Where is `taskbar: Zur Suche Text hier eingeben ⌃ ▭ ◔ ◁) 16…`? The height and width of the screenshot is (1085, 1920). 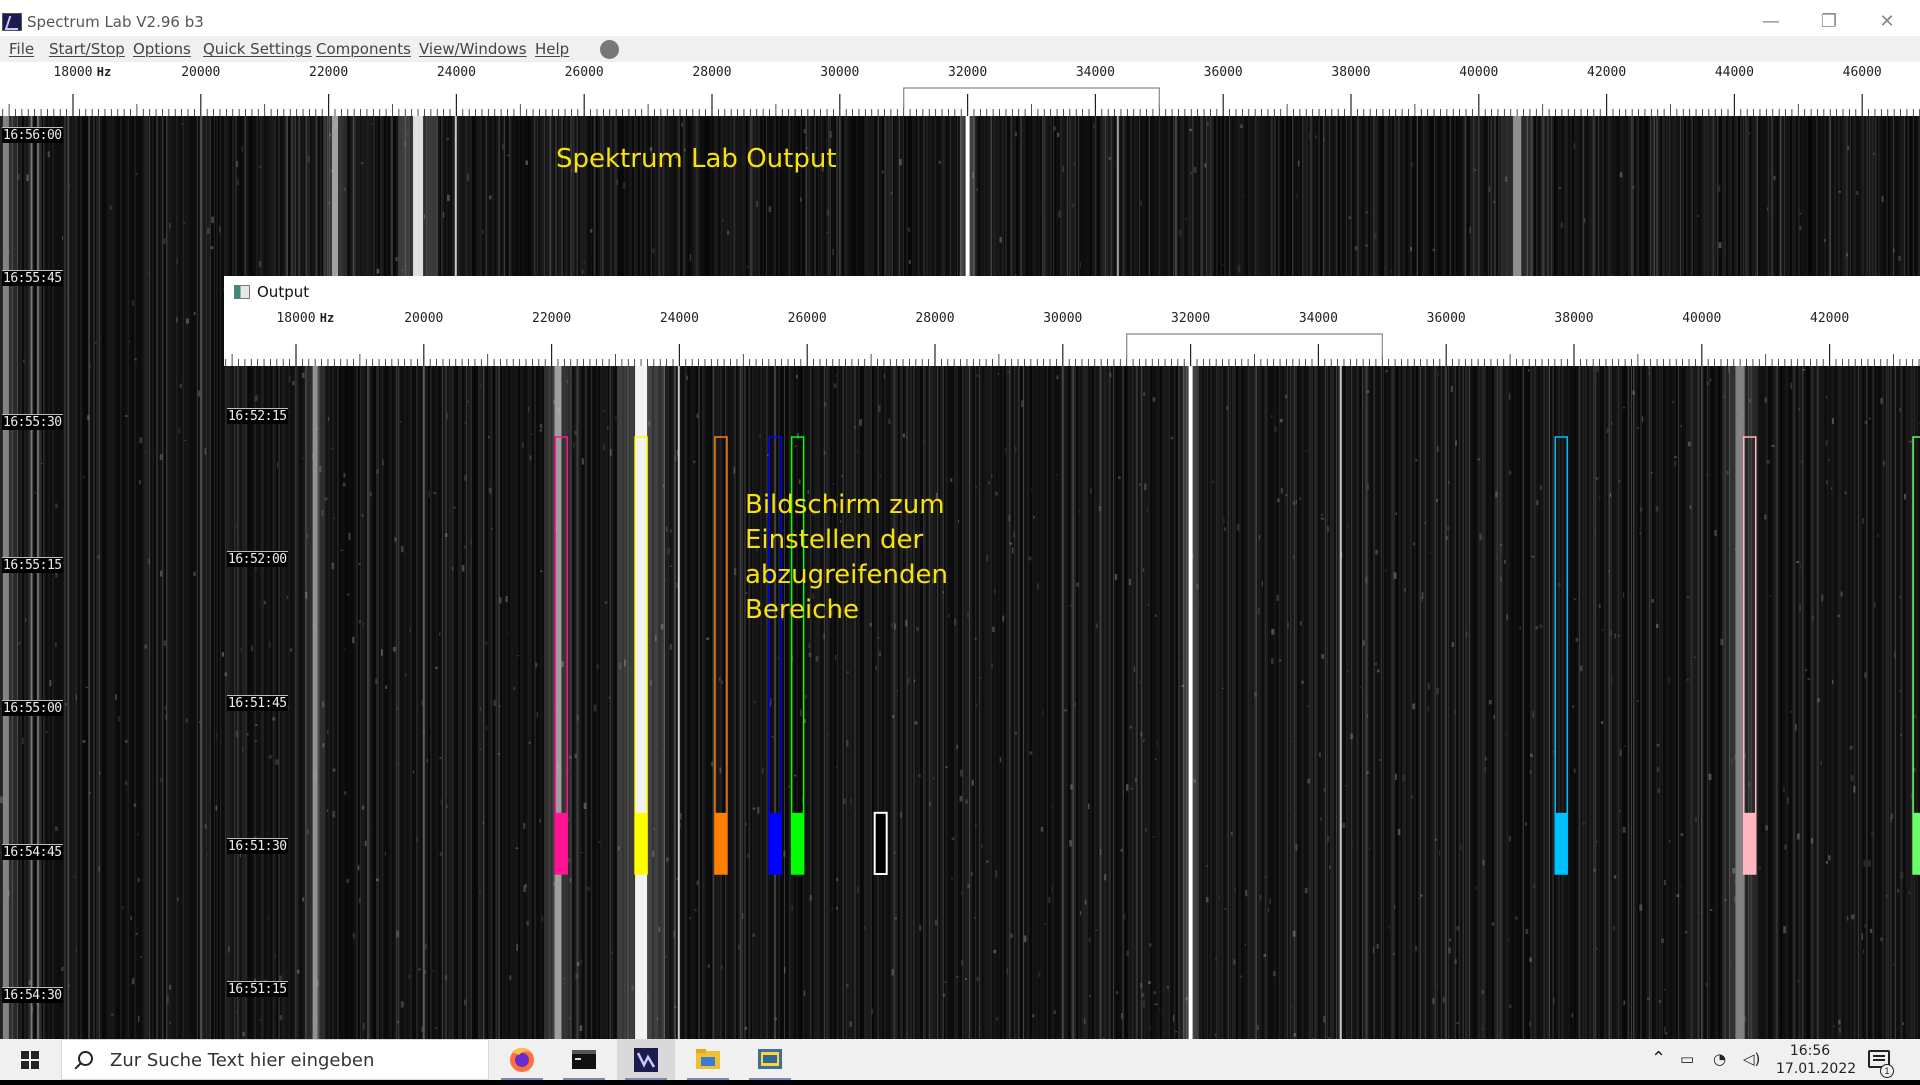 taskbar: Zur Suche Text hier eingeben ⌃ ▭ ◔ ◁) 16… is located at coordinates (960, 1059).